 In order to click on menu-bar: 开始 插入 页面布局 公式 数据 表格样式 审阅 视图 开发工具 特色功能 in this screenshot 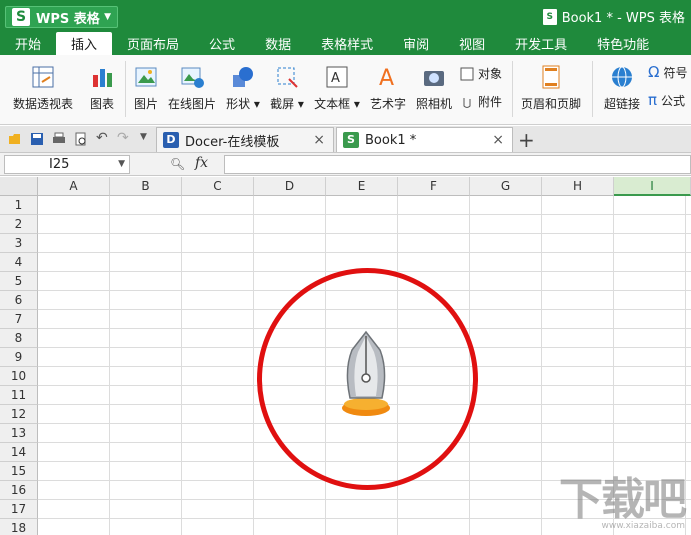, I will do `click(345, 43)`.